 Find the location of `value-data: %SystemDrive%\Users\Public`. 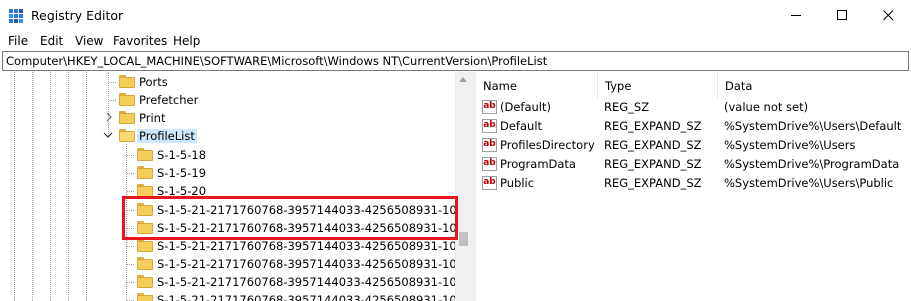

value-data: %SystemDrive%\Users\Public is located at coordinates (809, 183).